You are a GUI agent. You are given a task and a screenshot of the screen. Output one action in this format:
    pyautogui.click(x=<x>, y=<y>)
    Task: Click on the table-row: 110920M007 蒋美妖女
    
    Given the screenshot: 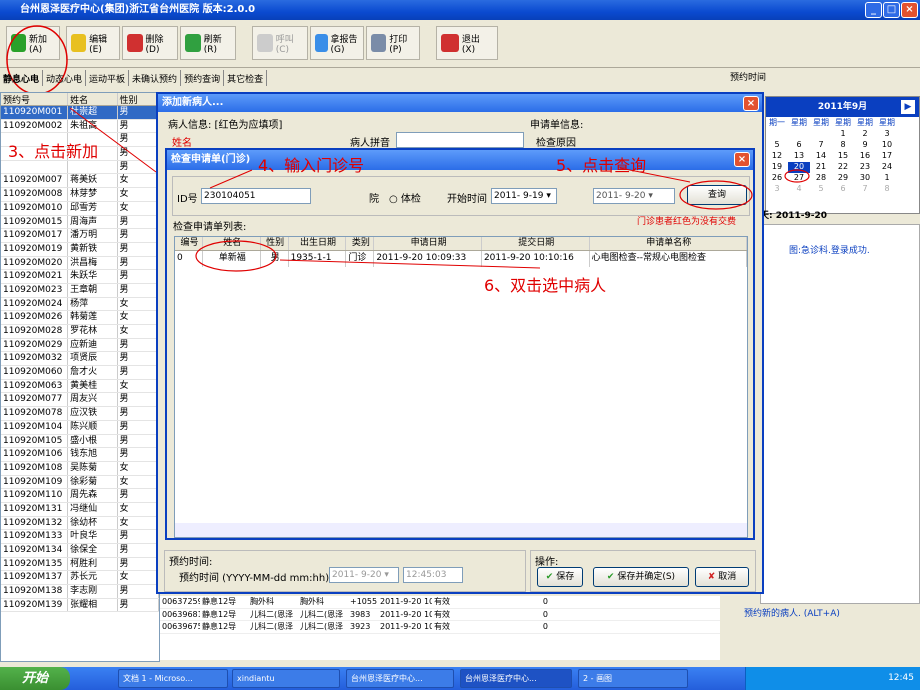 What is the action you would take?
    pyautogui.click(x=80, y=181)
    